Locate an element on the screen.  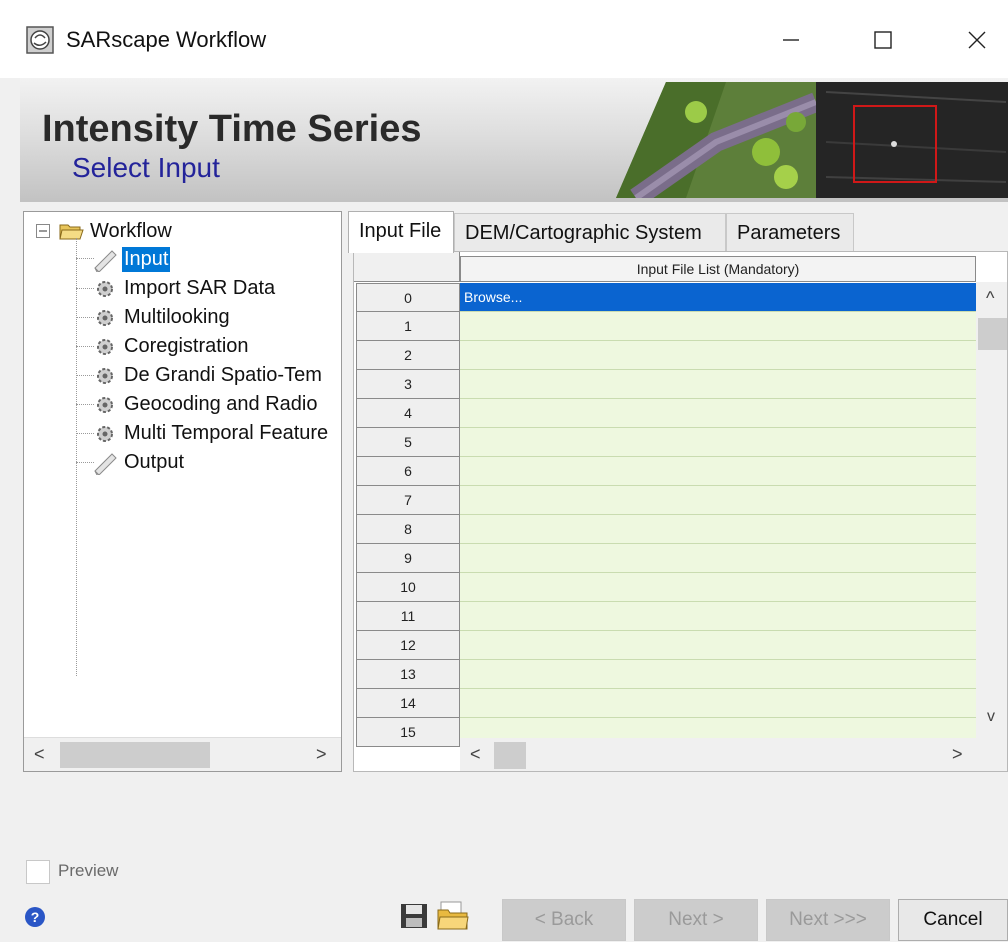
minimize-button is located at coordinates (791, 40).